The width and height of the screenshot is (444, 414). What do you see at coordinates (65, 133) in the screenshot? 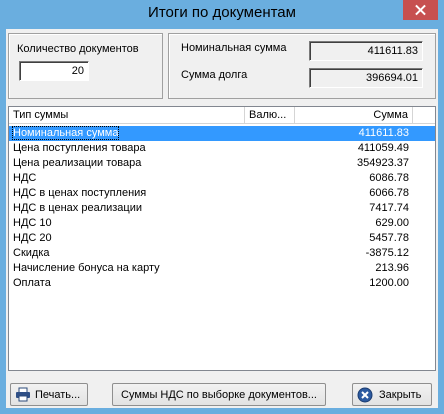
I see `row-type-cell: Номинальная сумма` at bounding box center [65, 133].